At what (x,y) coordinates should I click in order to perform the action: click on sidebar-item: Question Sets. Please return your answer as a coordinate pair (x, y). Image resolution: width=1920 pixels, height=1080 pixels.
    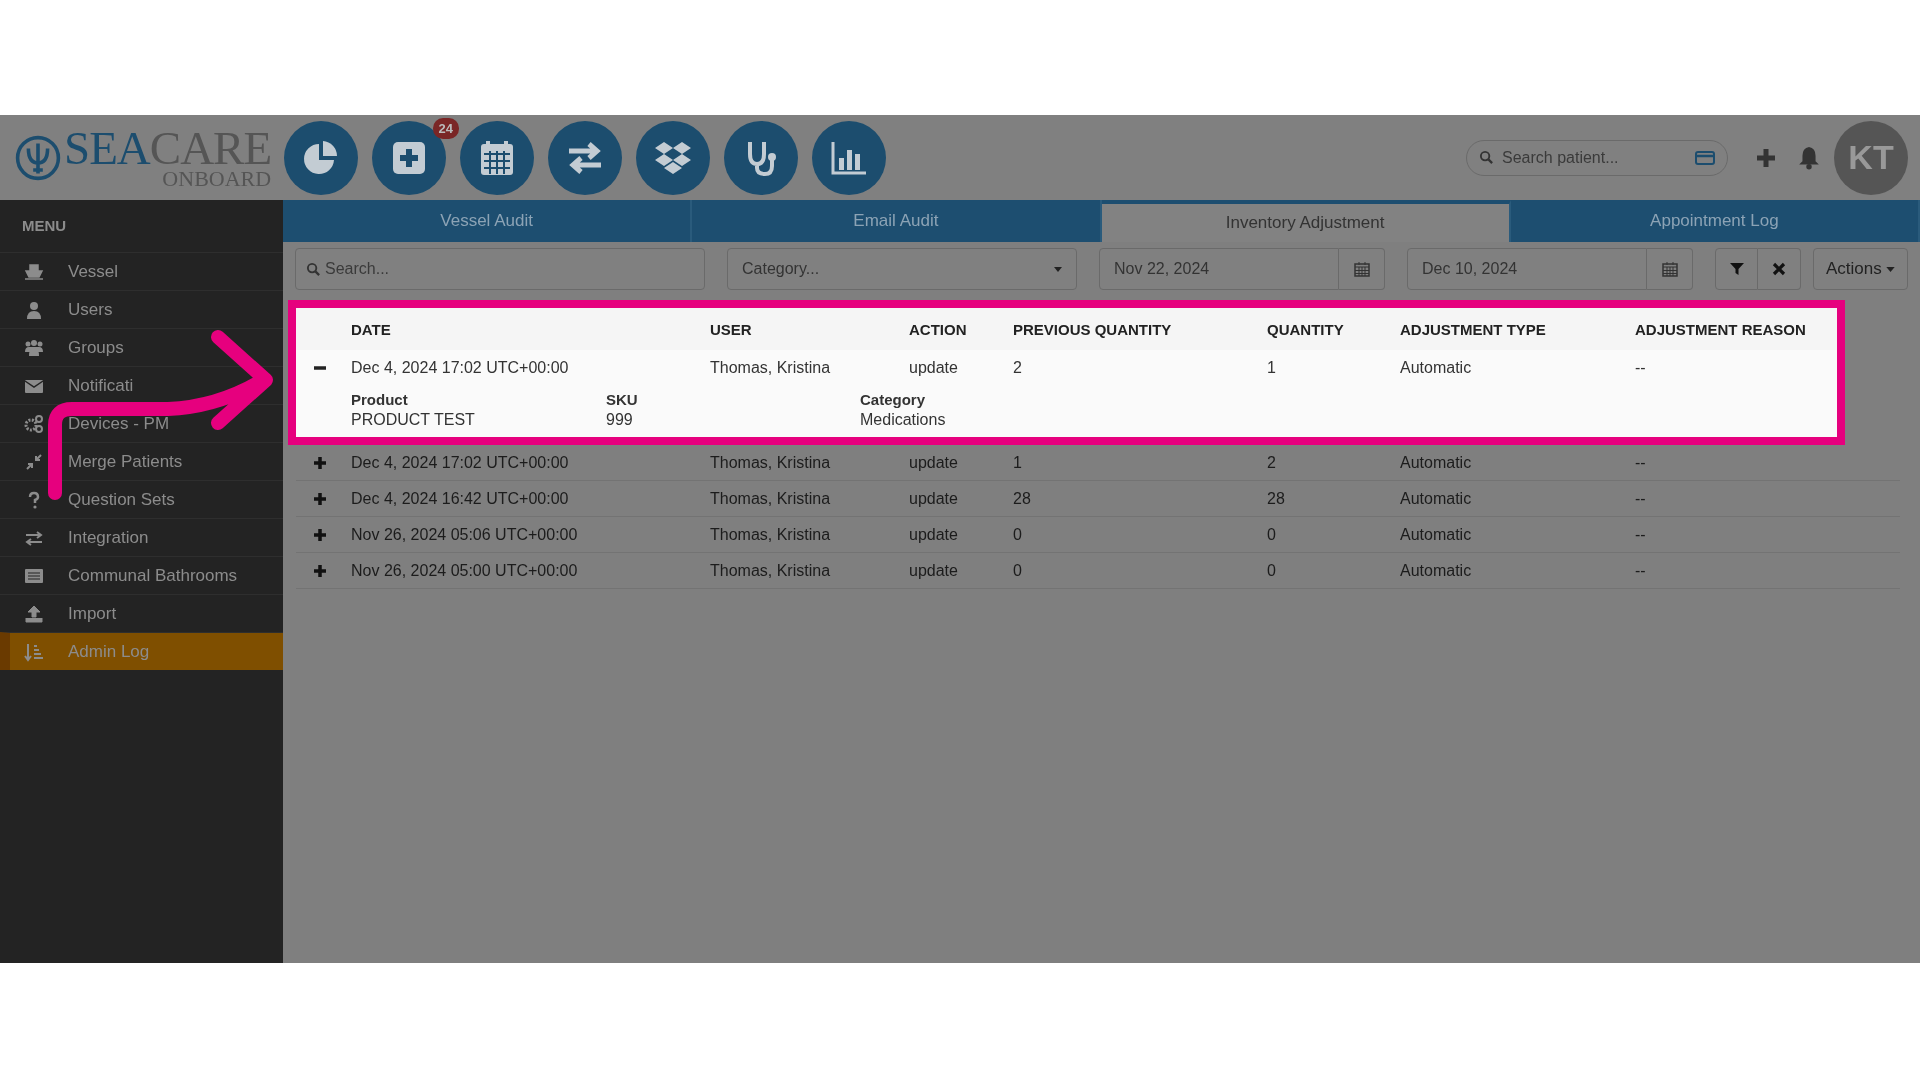
    Looking at the image, I should click on (141, 499).